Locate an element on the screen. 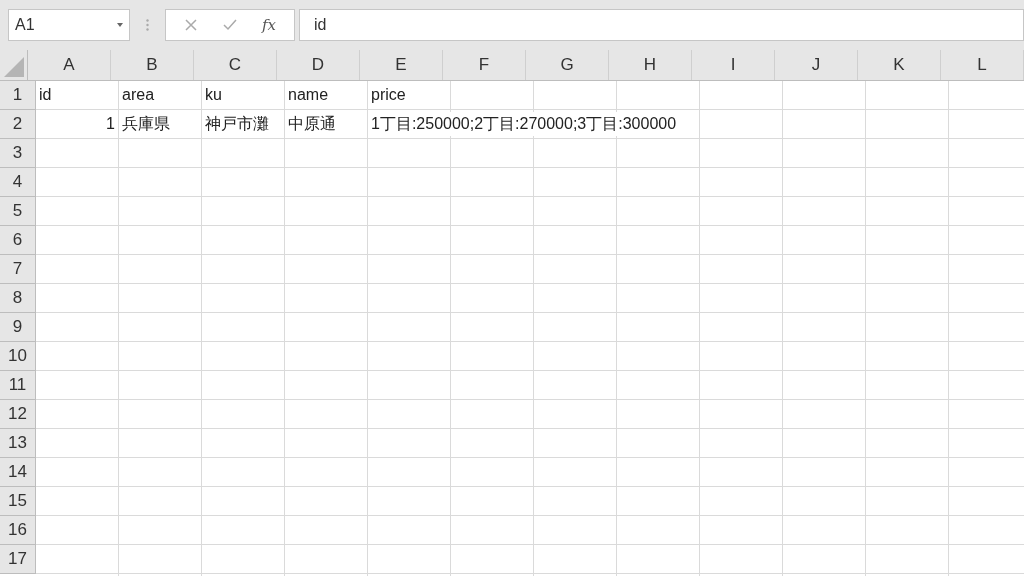 The image size is (1024, 576). column-header: F is located at coordinates (484, 65).